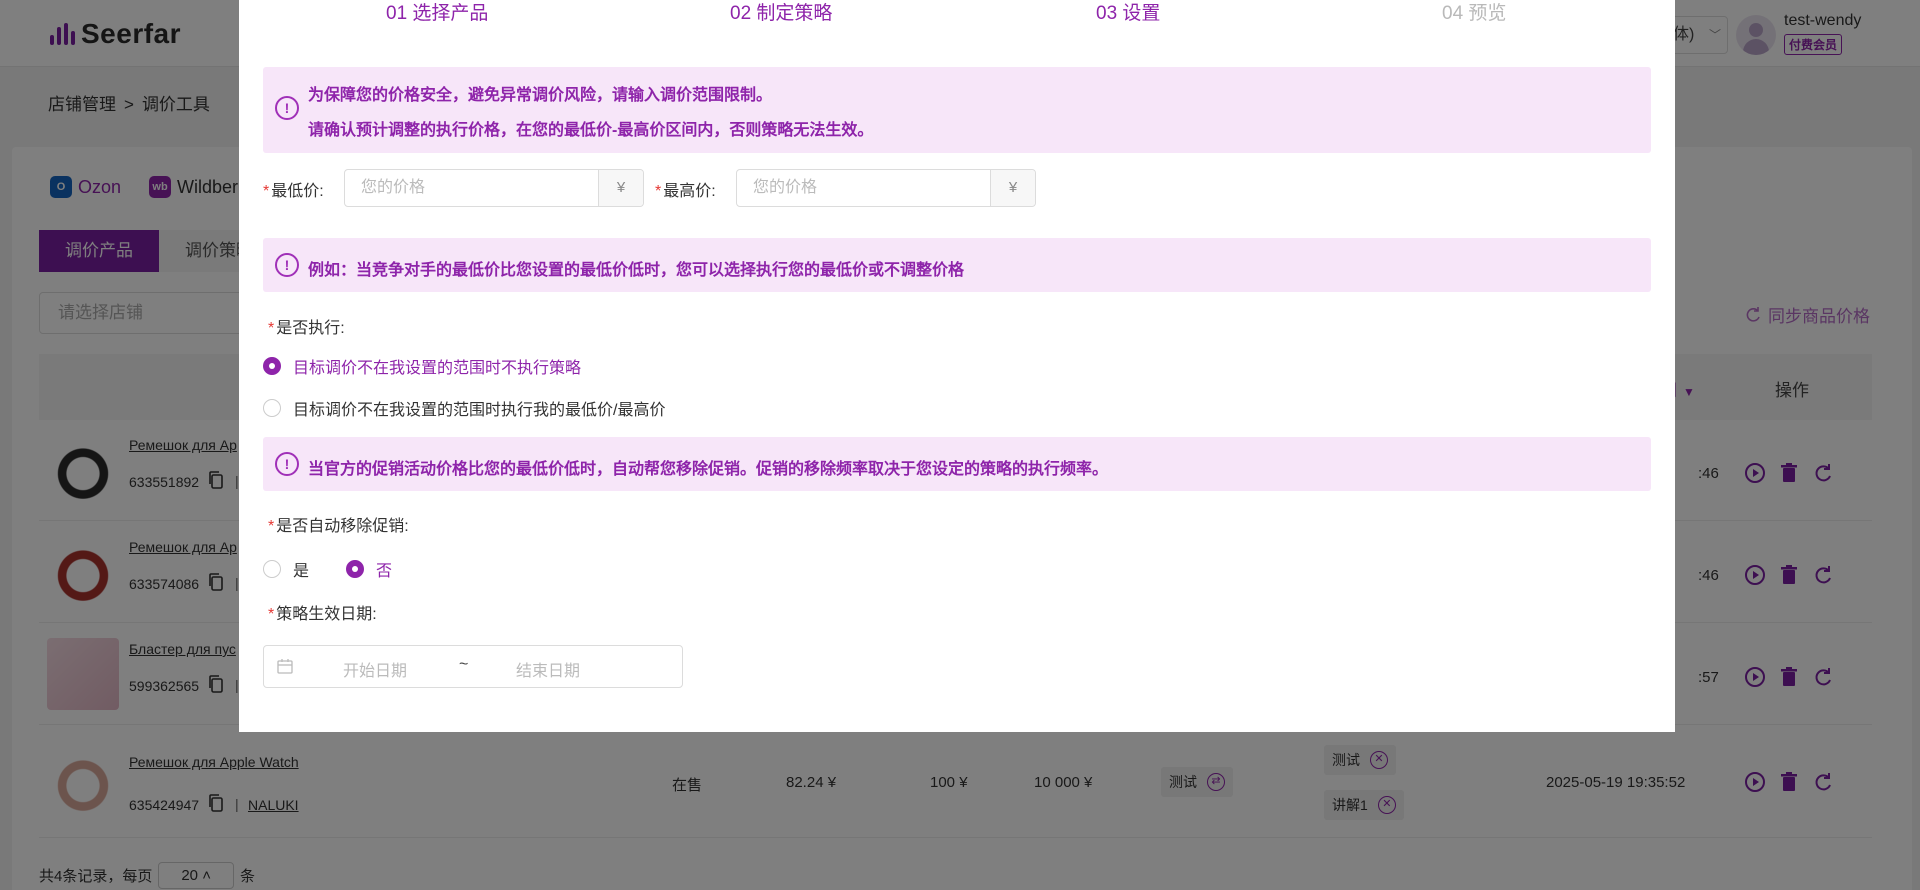  I want to click on effective-date-label: * 策略生效日期:, so click(322, 614).